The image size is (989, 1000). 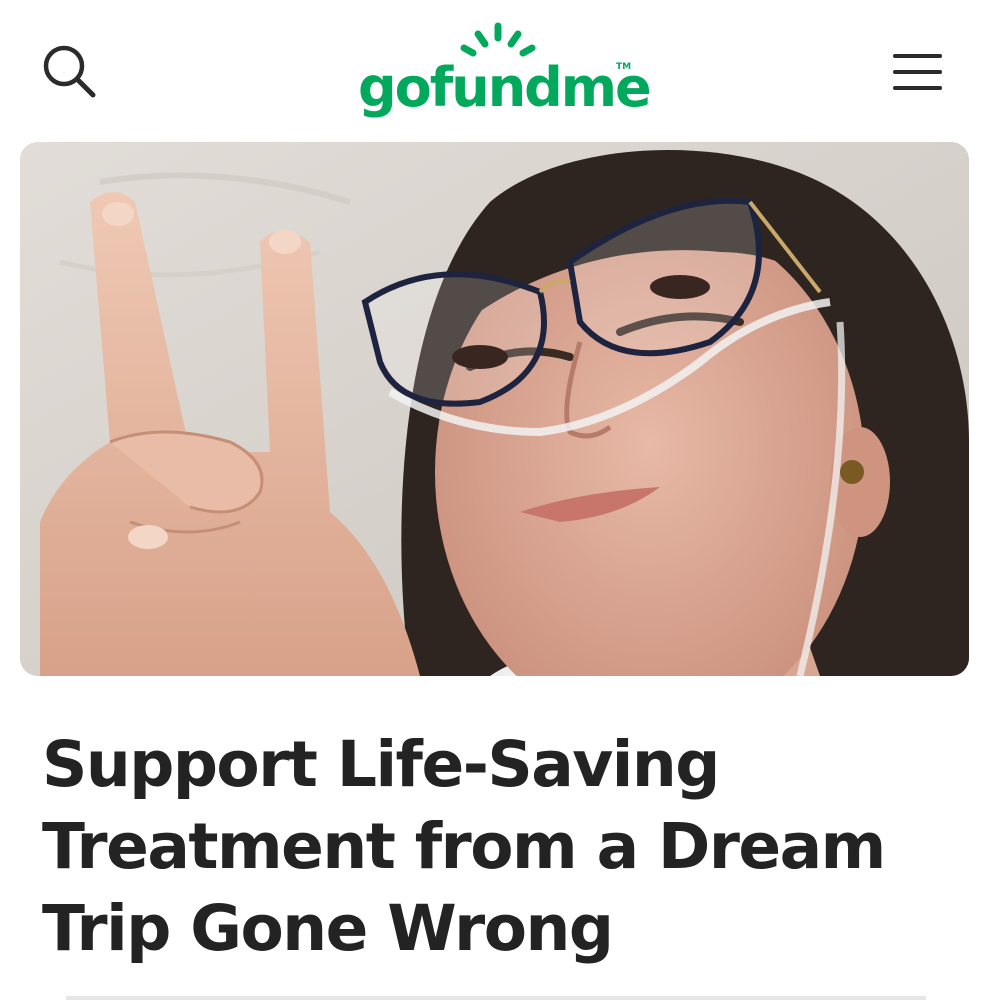 I want to click on search-button, so click(x=69, y=71).